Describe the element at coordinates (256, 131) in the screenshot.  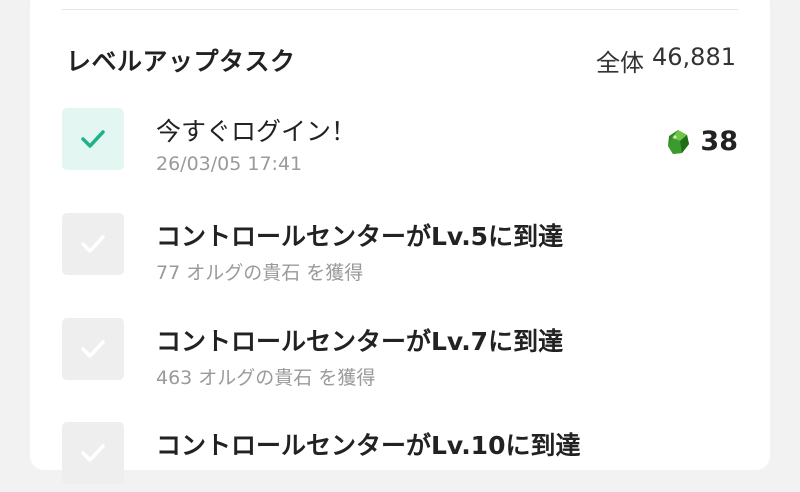
I see `task-title: 今すぐログイン！` at that location.